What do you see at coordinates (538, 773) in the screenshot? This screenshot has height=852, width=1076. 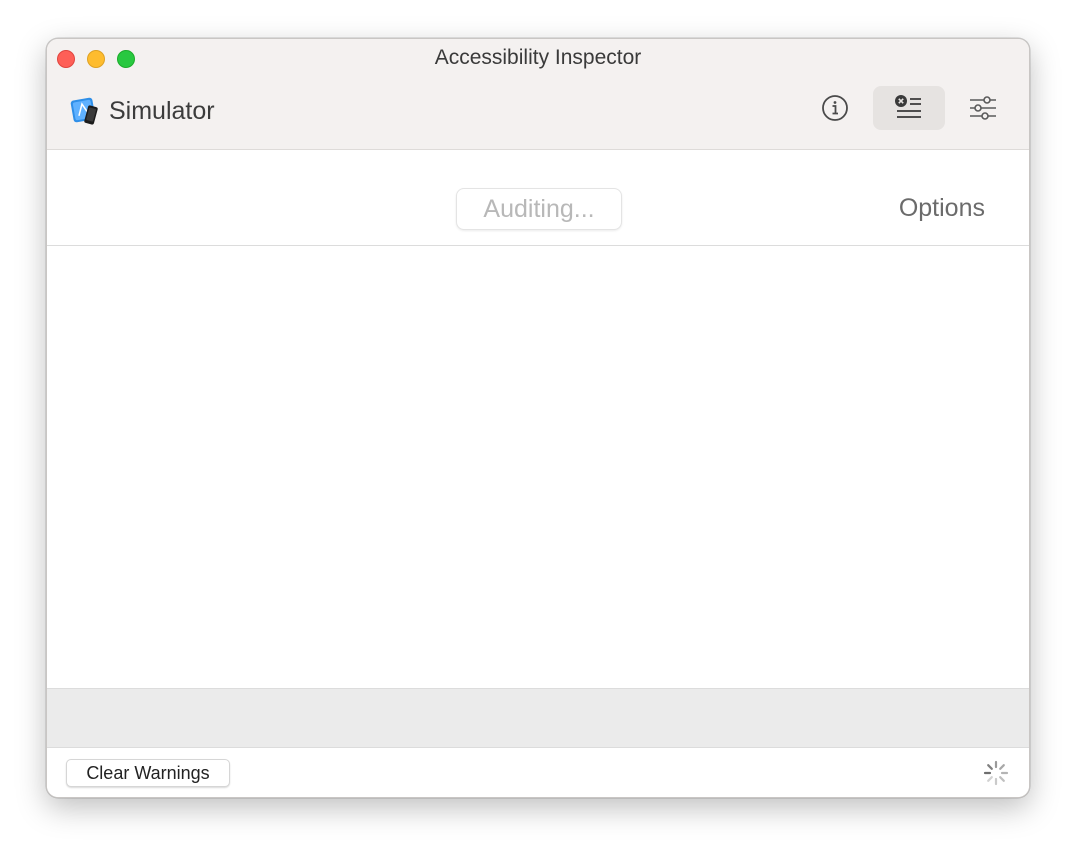 I see `footer-bar: Clear Warnings` at bounding box center [538, 773].